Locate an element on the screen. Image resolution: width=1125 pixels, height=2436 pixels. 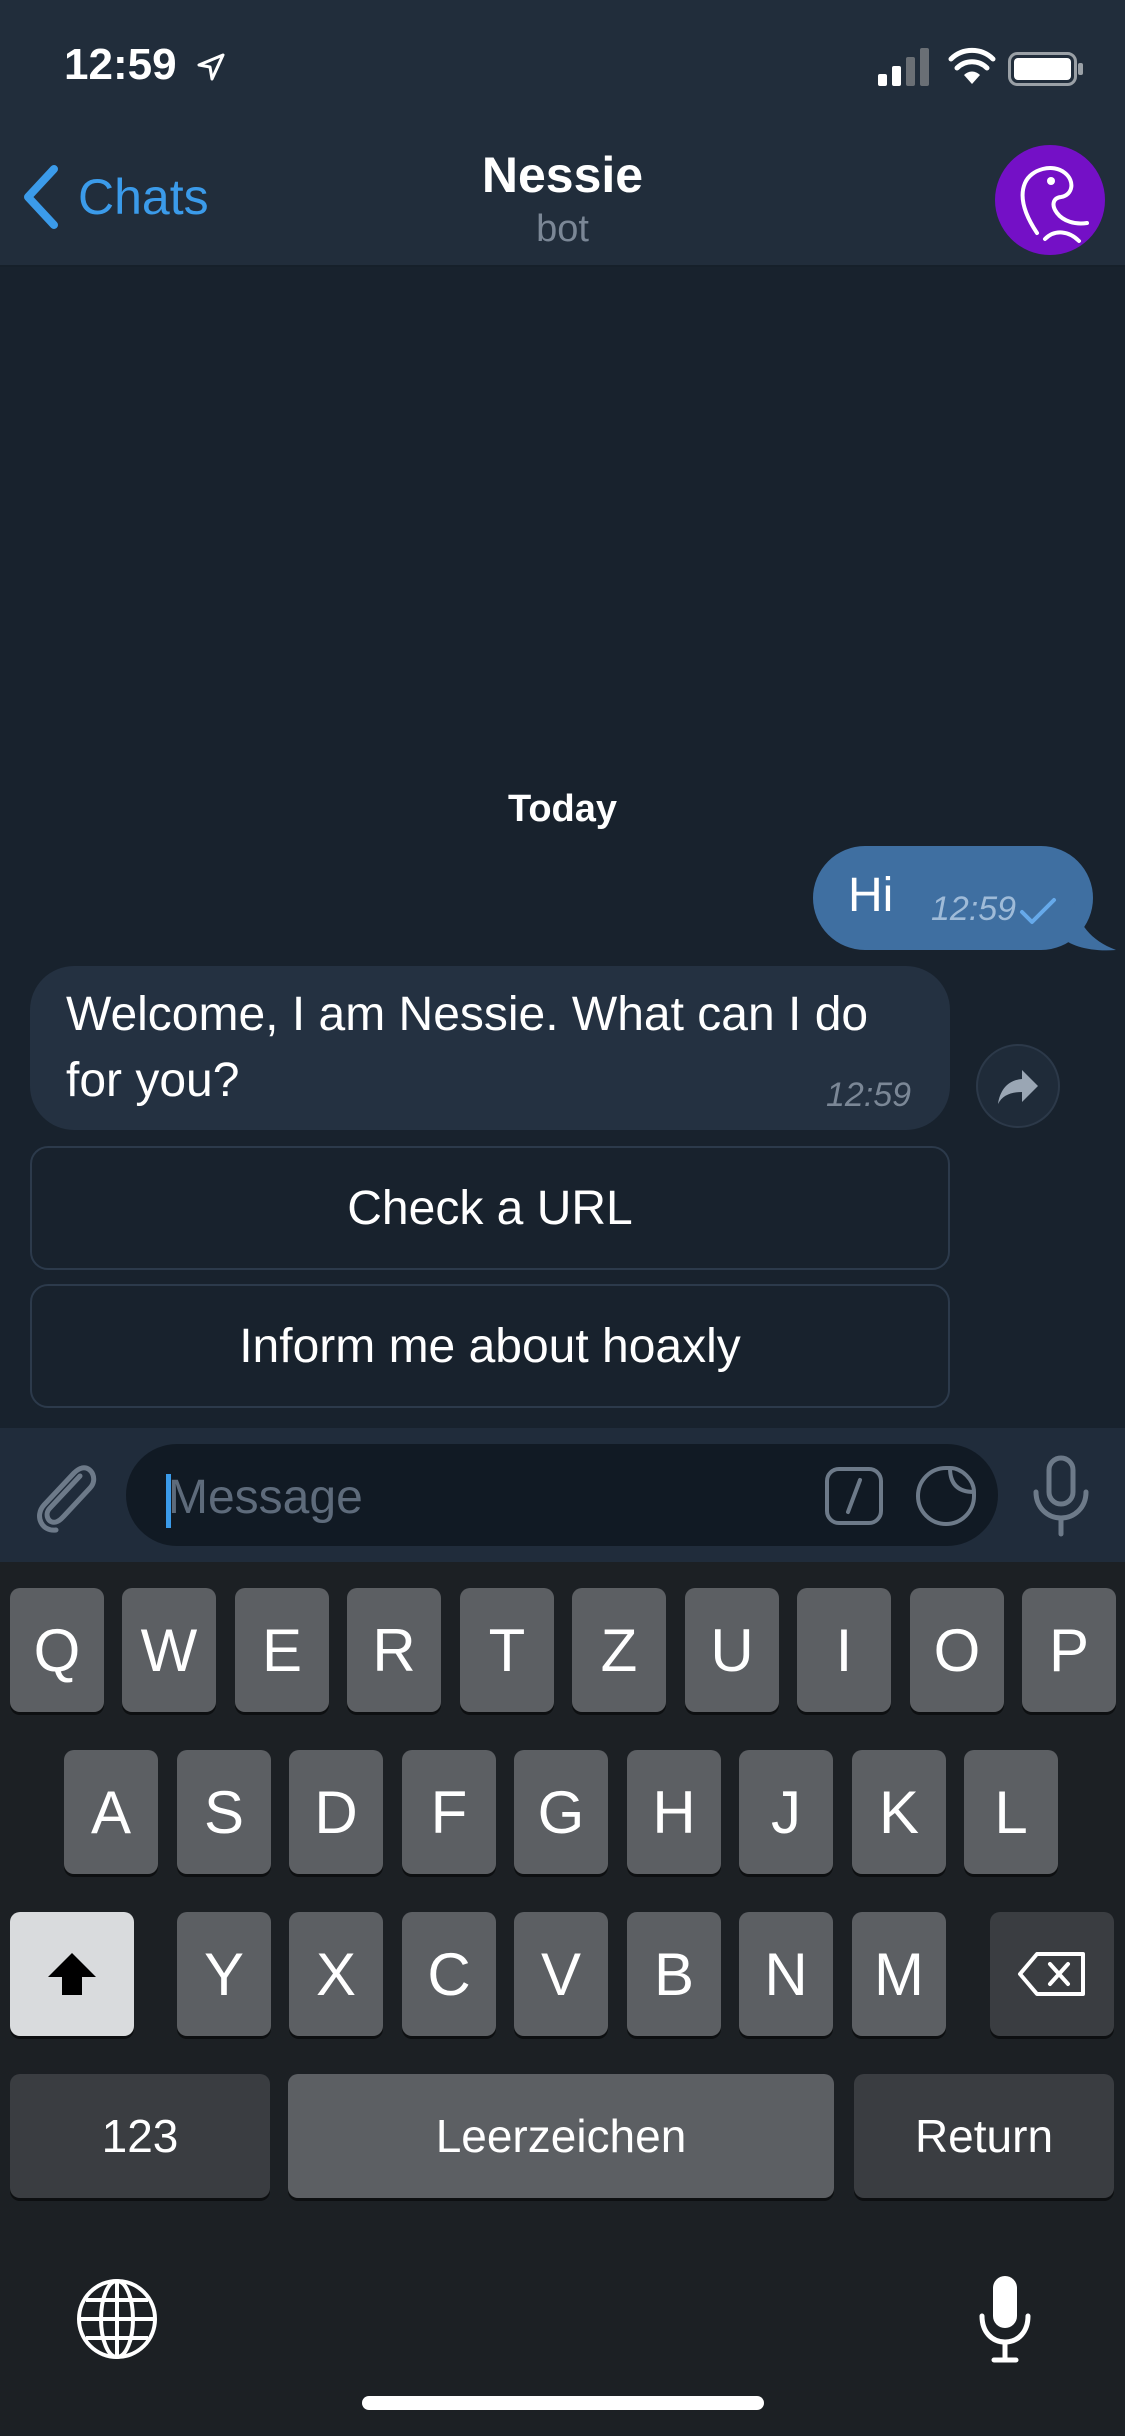
outgoing-message-time: 12:59 is located at coordinates (974, 909).